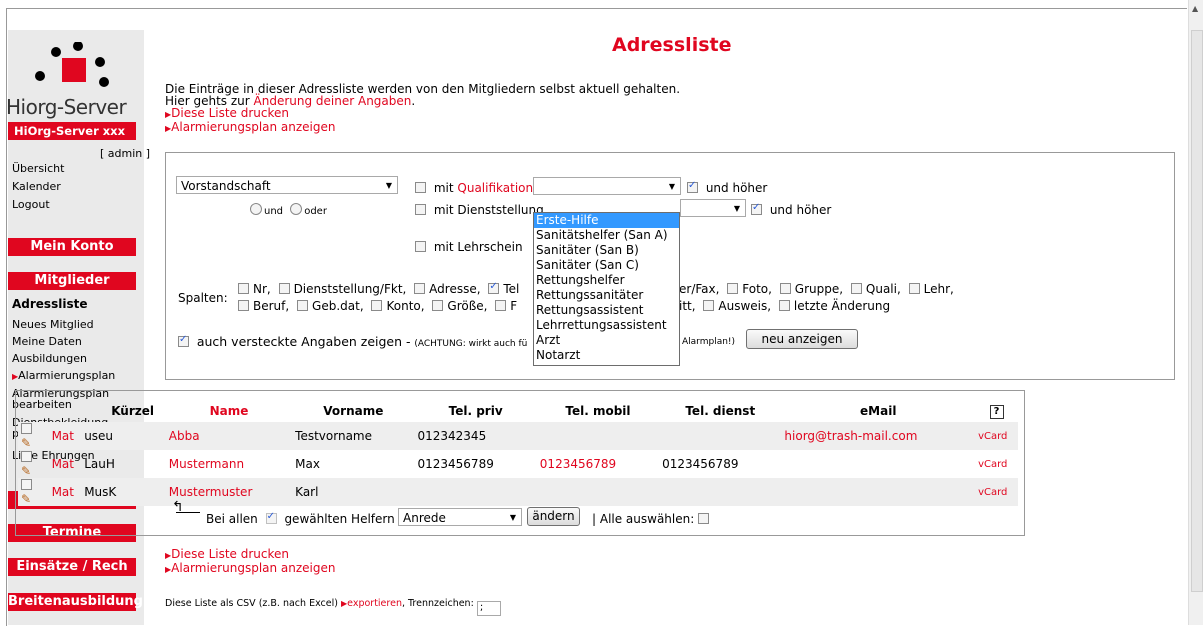 The height and width of the screenshot is (626, 1203). Describe the element at coordinates (878, 436) in the screenshot. I see `row-email: hiorg@trash-mail.com` at that location.